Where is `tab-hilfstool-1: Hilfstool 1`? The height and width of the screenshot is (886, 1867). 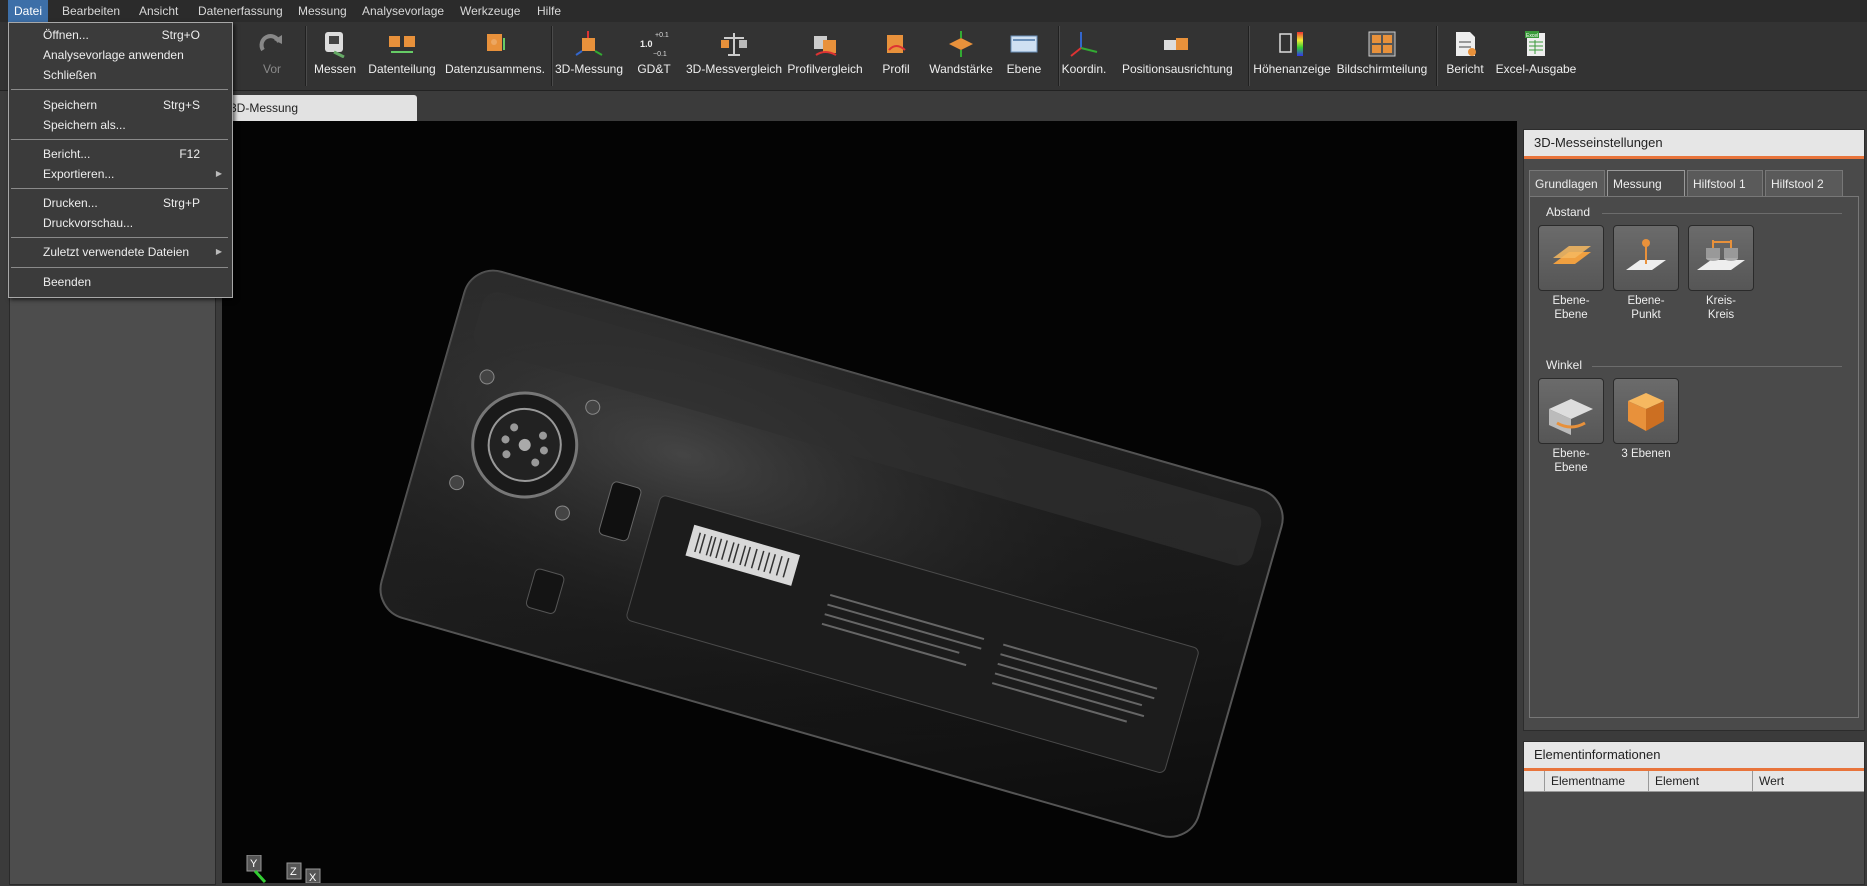
tab-hilfstool-1: Hilfstool 1 is located at coordinates (1725, 183).